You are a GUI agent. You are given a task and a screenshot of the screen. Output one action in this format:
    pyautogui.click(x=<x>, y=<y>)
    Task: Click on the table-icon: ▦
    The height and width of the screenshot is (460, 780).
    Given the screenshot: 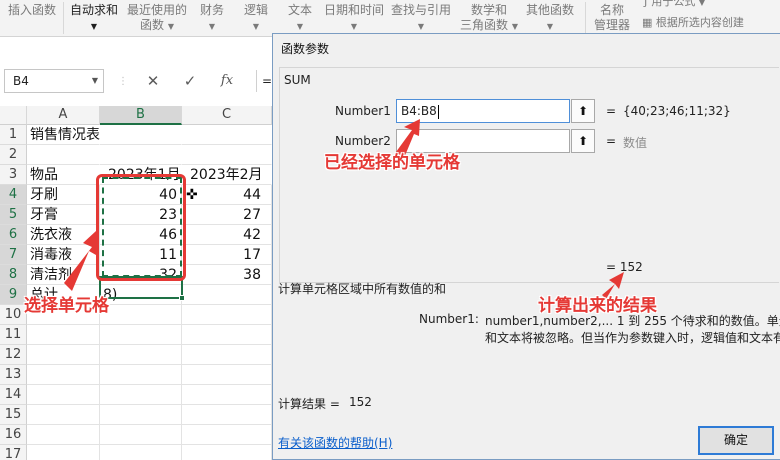 What is the action you would take?
    pyautogui.click(x=647, y=22)
    